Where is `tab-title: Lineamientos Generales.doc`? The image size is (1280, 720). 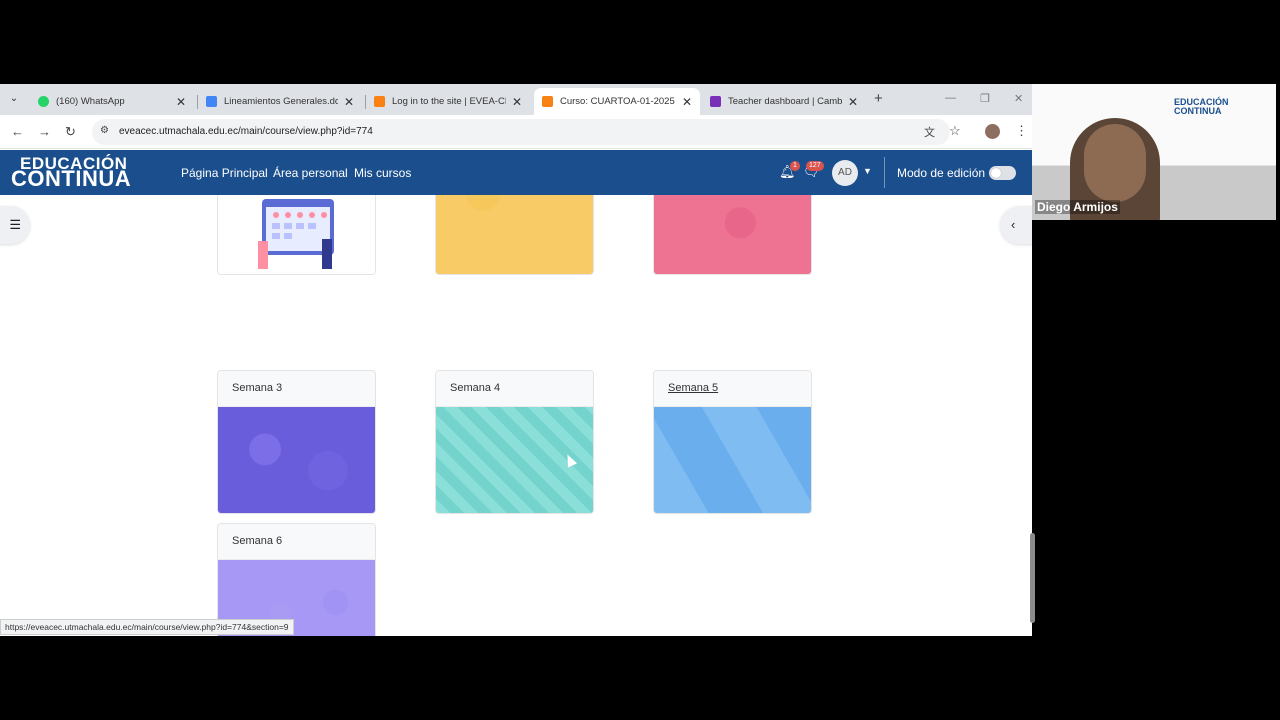 tab-title: Lineamientos Generales.doc is located at coordinates (281, 101).